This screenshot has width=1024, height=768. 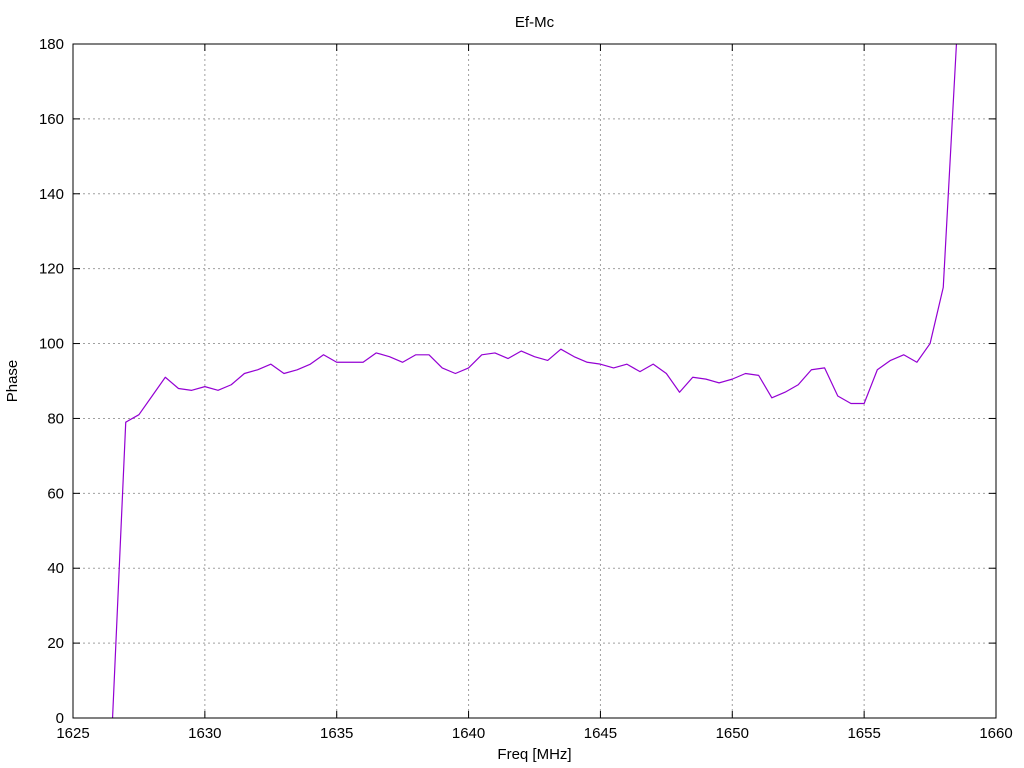 What do you see at coordinates (995, 733) in the screenshot?
I see `x-tick-label: 1660` at bounding box center [995, 733].